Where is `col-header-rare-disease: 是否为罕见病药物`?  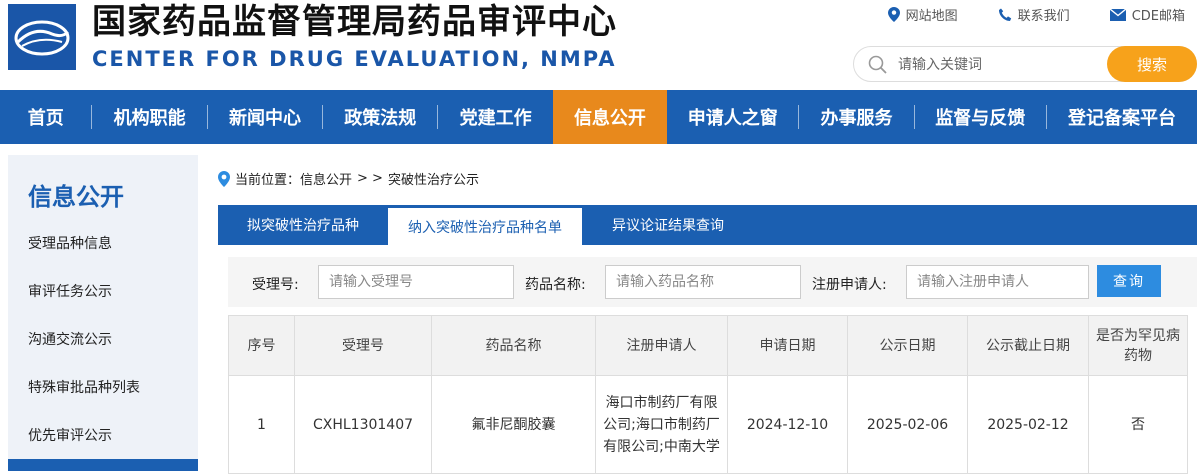 col-header-rare-disease: 是否为罕见病药物 is located at coordinates (1138, 345).